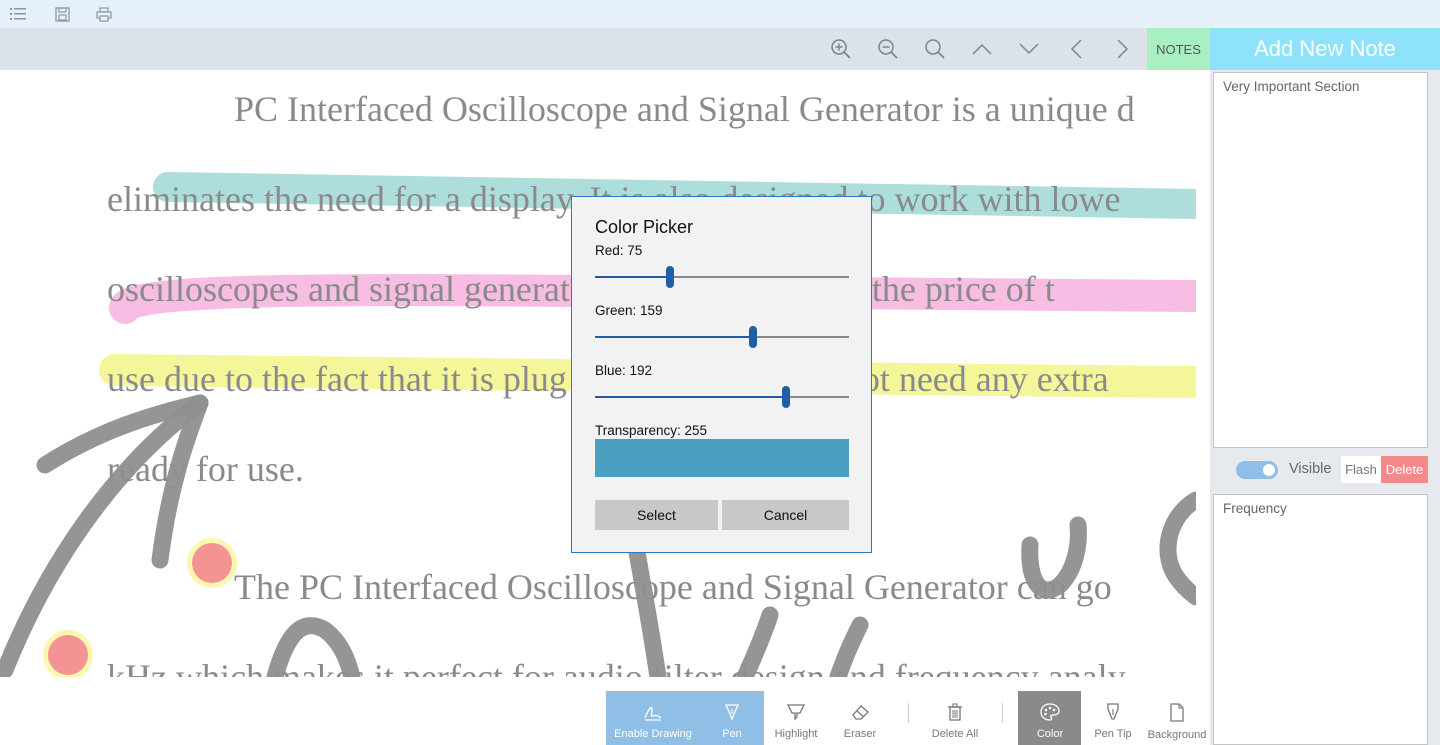 Image resolution: width=1440 pixels, height=745 pixels. I want to click on red-slider, so click(722, 277).